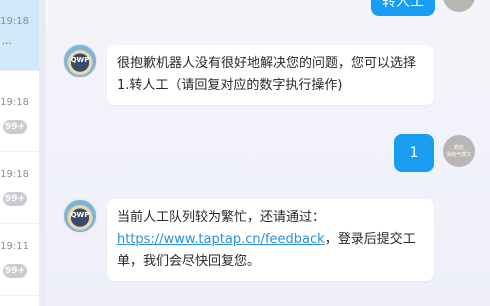 The width and height of the screenshot is (490, 306). Describe the element at coordinates (22, 259) in the screenshot. I see `conversation-item: 19:11 99+` at that location.